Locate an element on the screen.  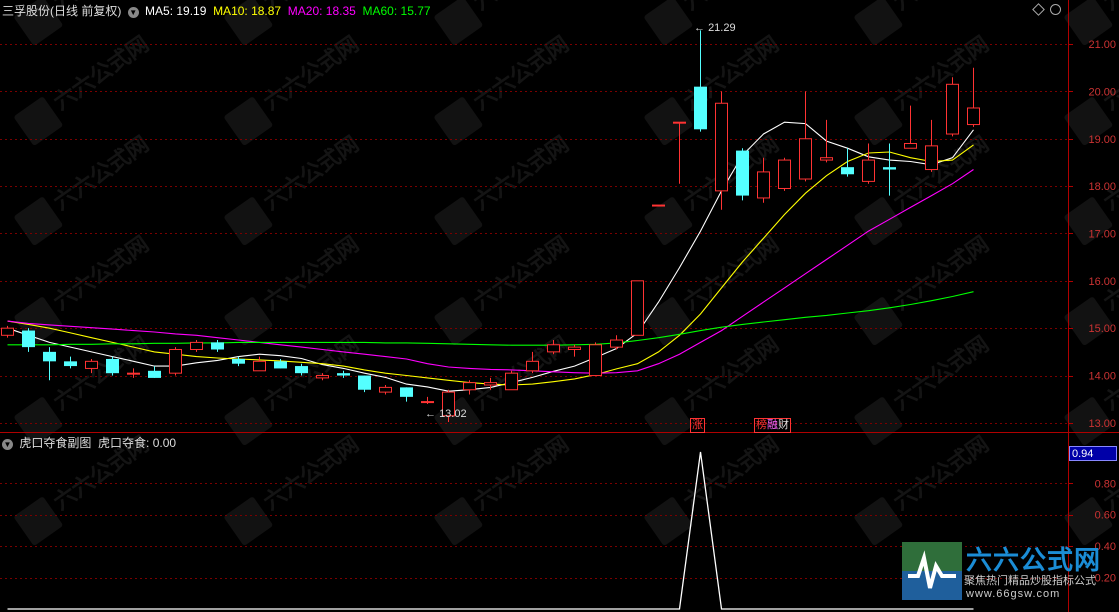
y-tick-label: 16.00 is located at coordinates (1102, 282).